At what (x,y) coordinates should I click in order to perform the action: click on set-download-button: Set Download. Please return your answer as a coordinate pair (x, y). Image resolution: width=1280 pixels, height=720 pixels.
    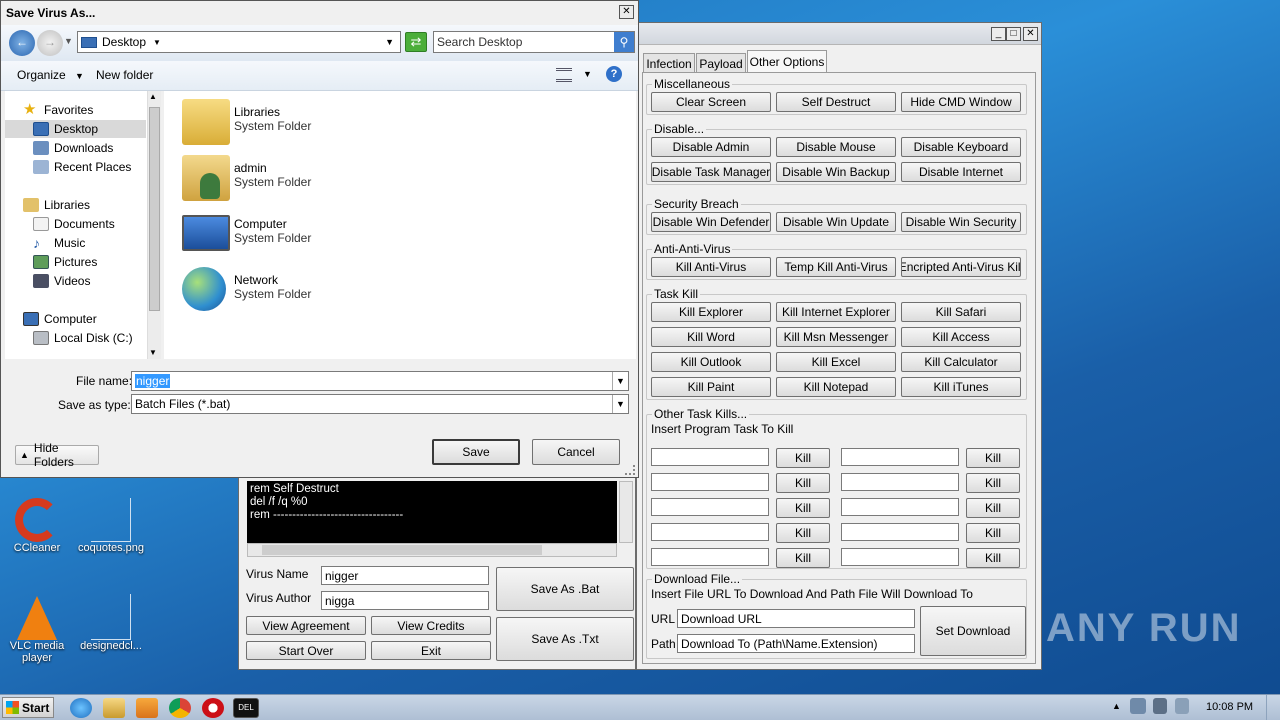
    Looking at the image, I should click on (973, 631).